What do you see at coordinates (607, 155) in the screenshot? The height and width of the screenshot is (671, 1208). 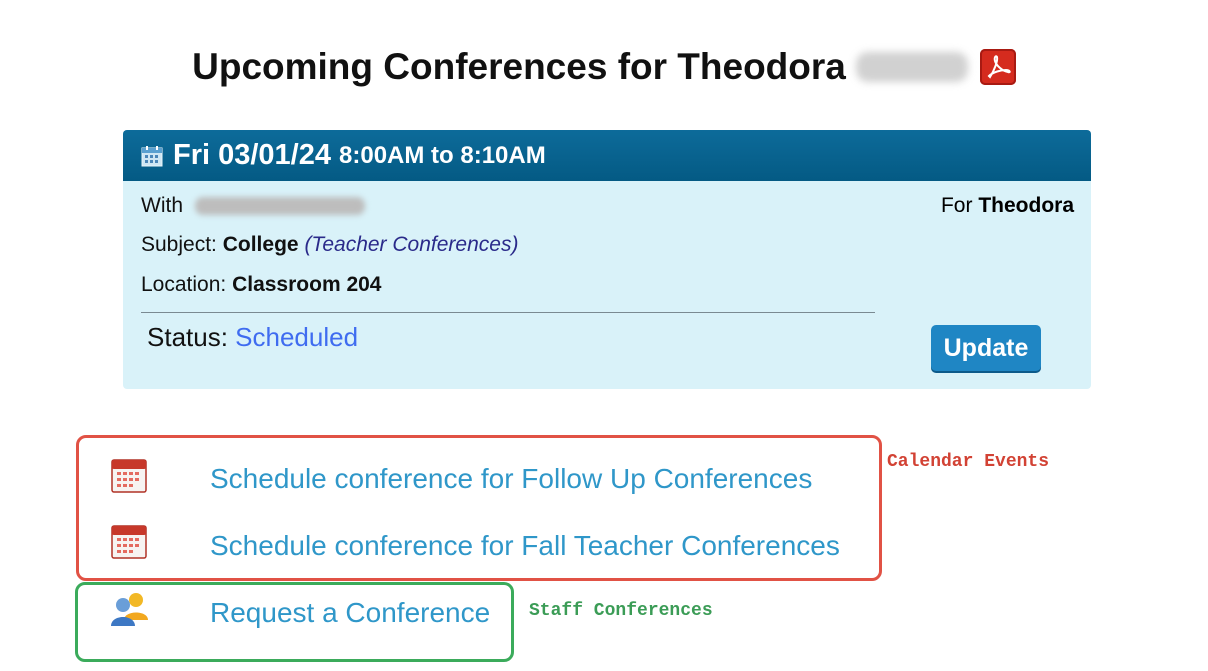 I see `conference-card-header: Fri 03/01/24 8:00AM to 8:10AM` at bounding box center [607, 155].